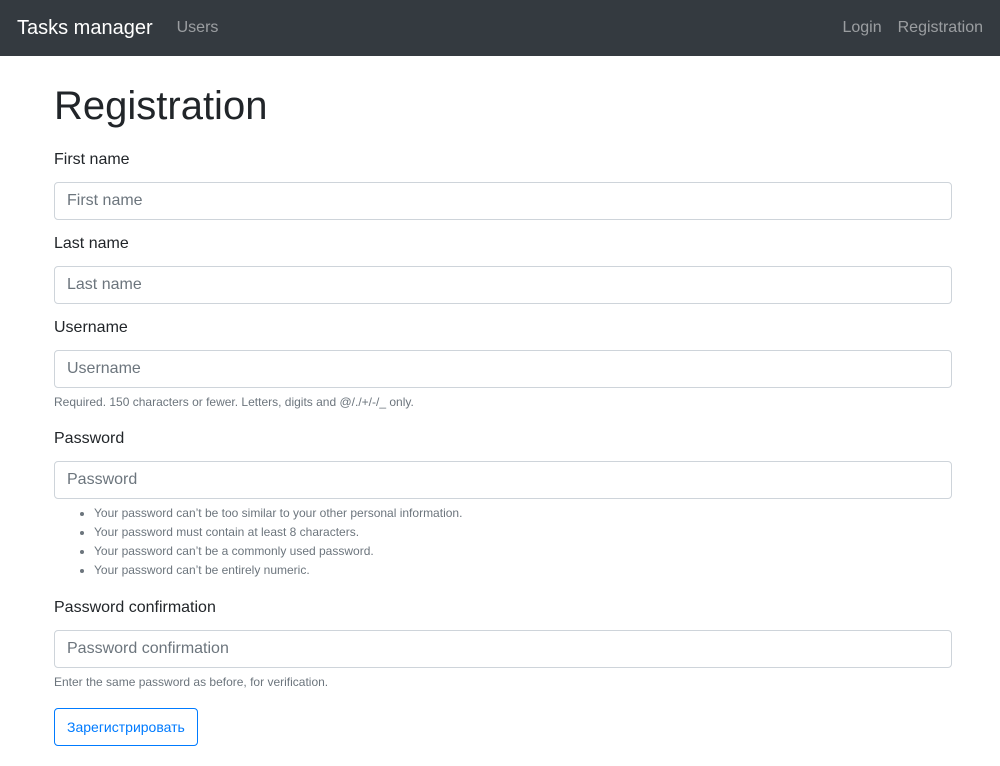  I want to click on username-label: Username, so click(91, 327).